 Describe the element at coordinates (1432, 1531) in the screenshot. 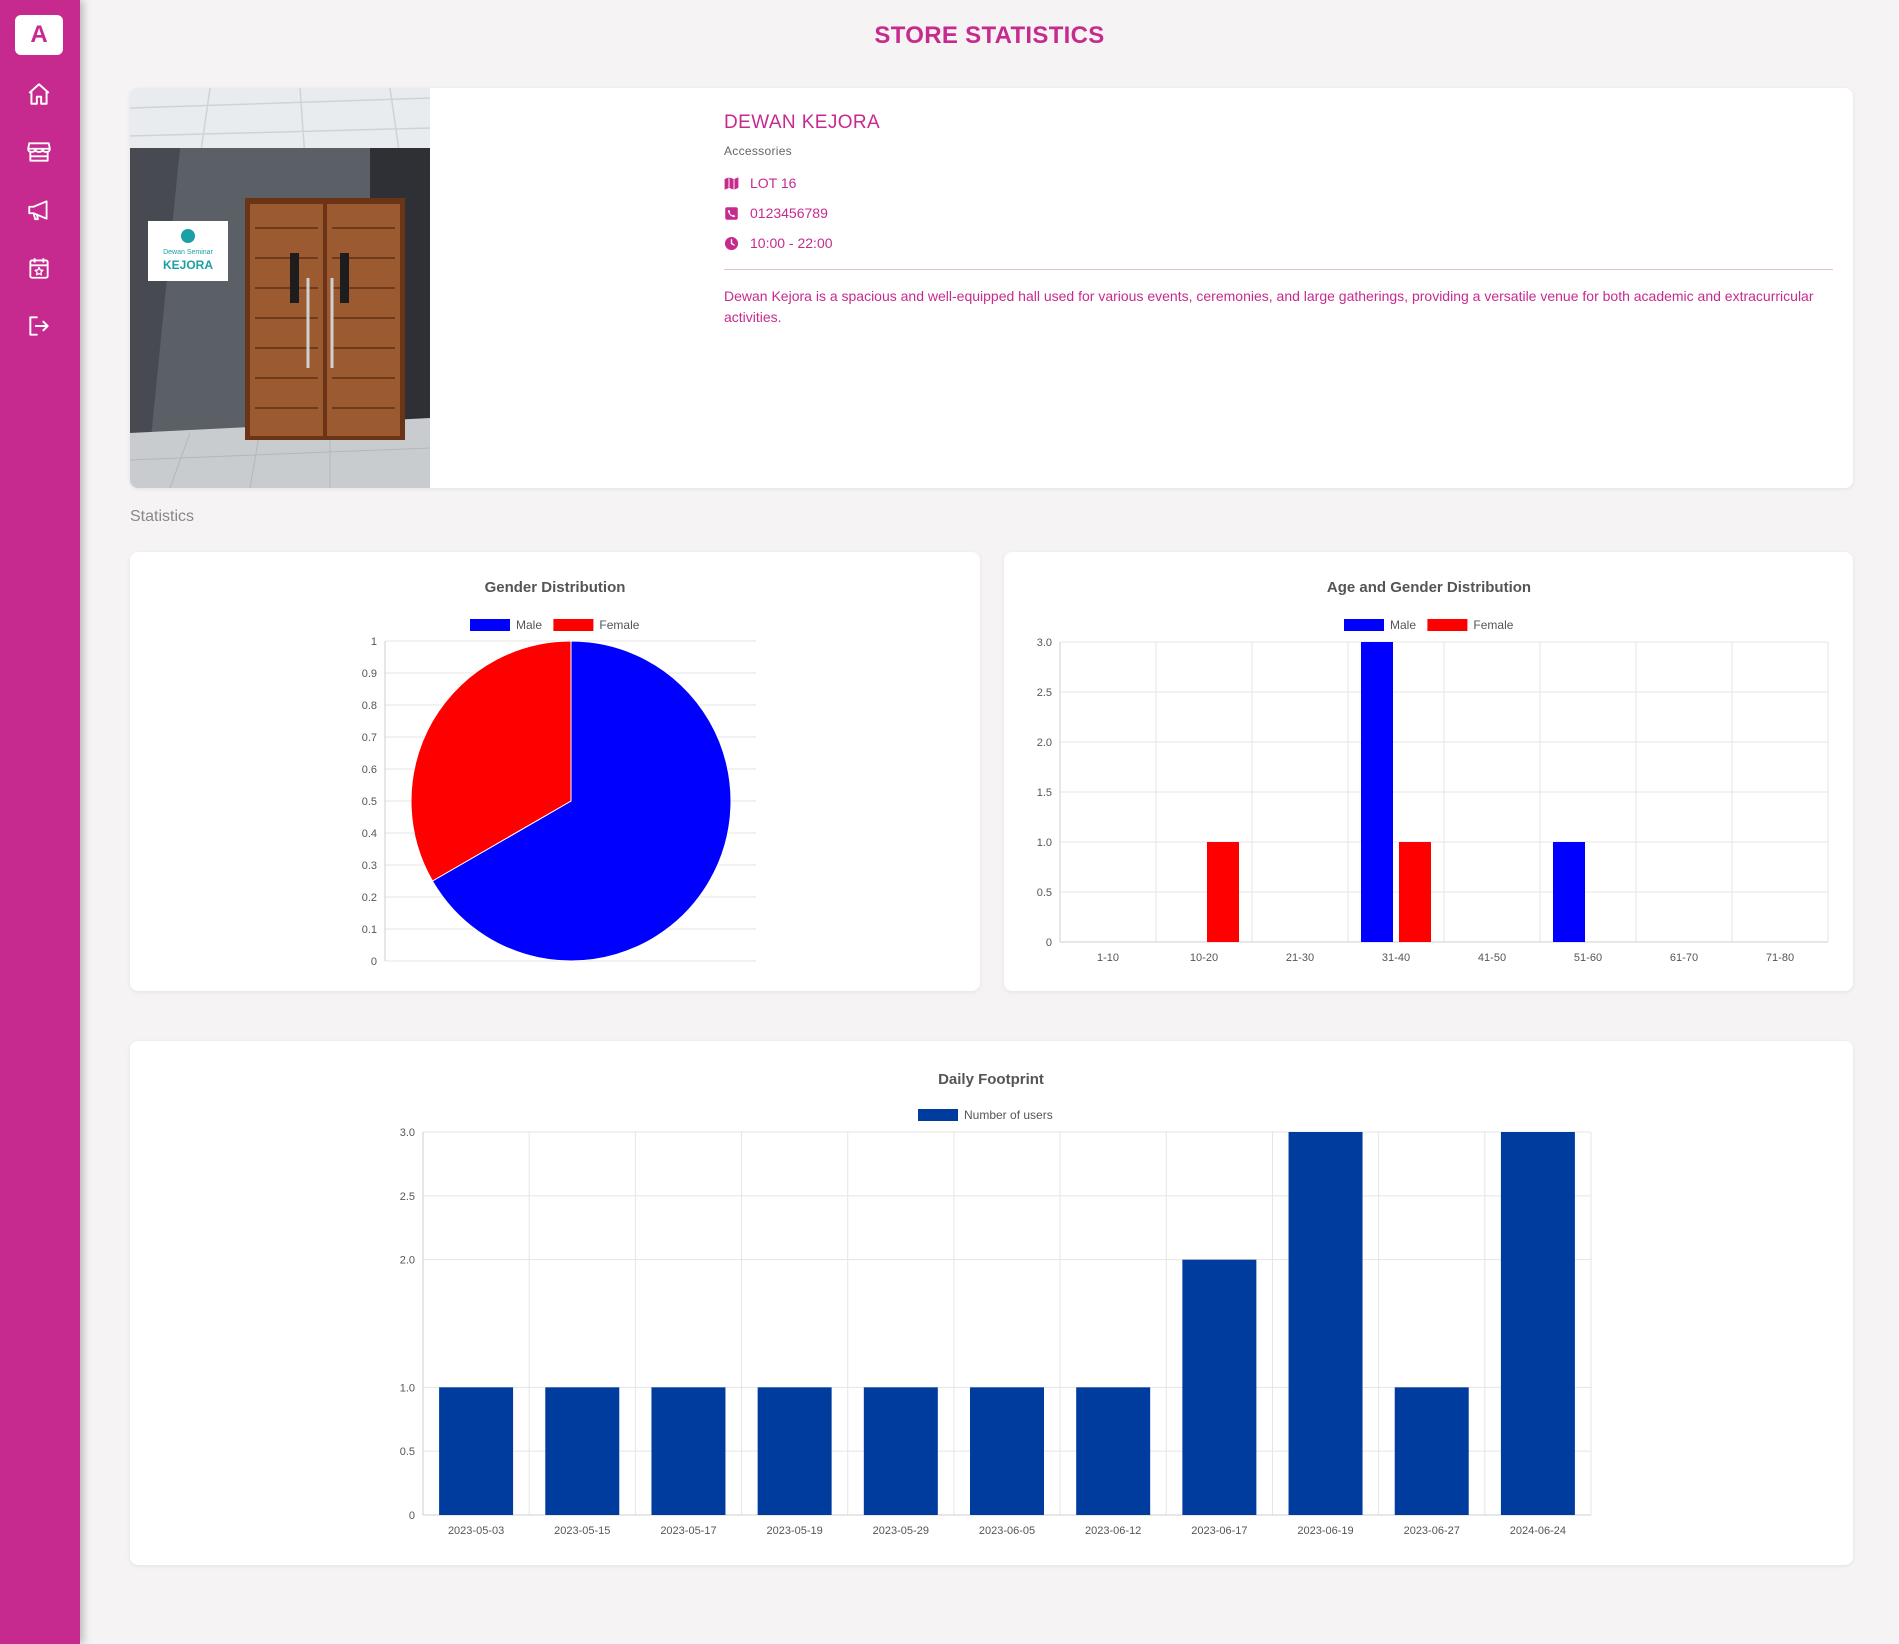

I see `x-tick-label: 2023-06-27` at that location.